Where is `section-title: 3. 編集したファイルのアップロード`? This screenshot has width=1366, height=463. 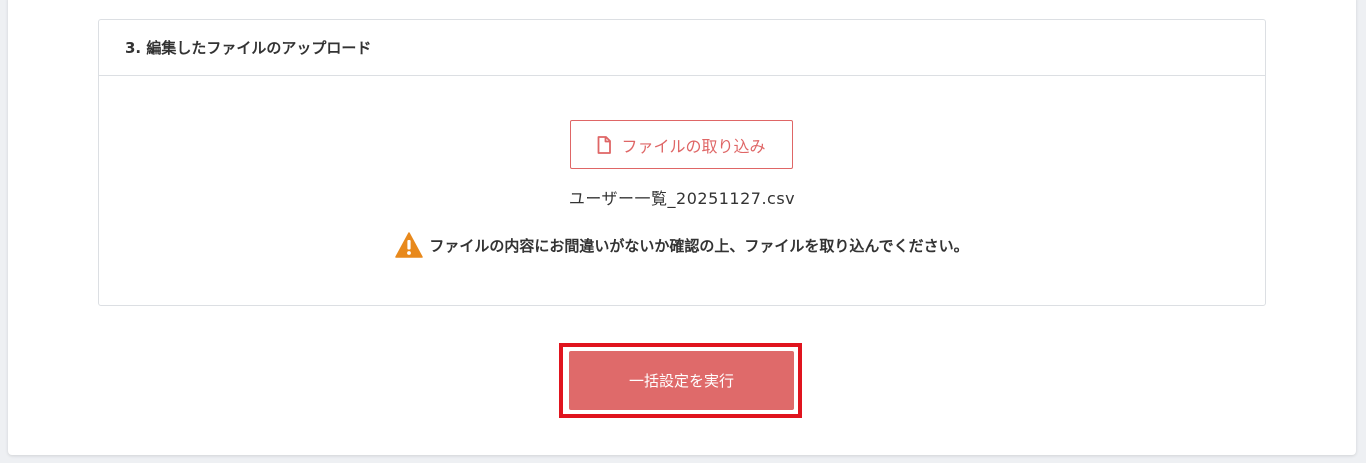 section-title: 3. 編集したファイルのアップロード is located at coordinates (682, 48).